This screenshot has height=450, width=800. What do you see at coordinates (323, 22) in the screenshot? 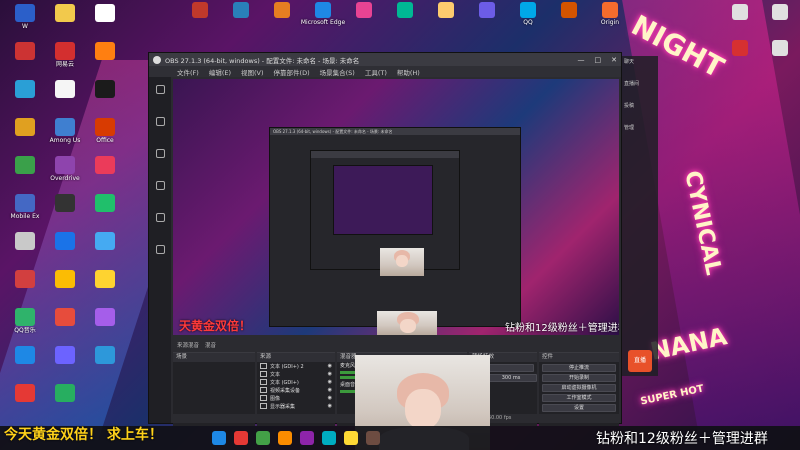
I see `desktop-icon-label: Microsoft Edge` at bounding box center [323, 22].